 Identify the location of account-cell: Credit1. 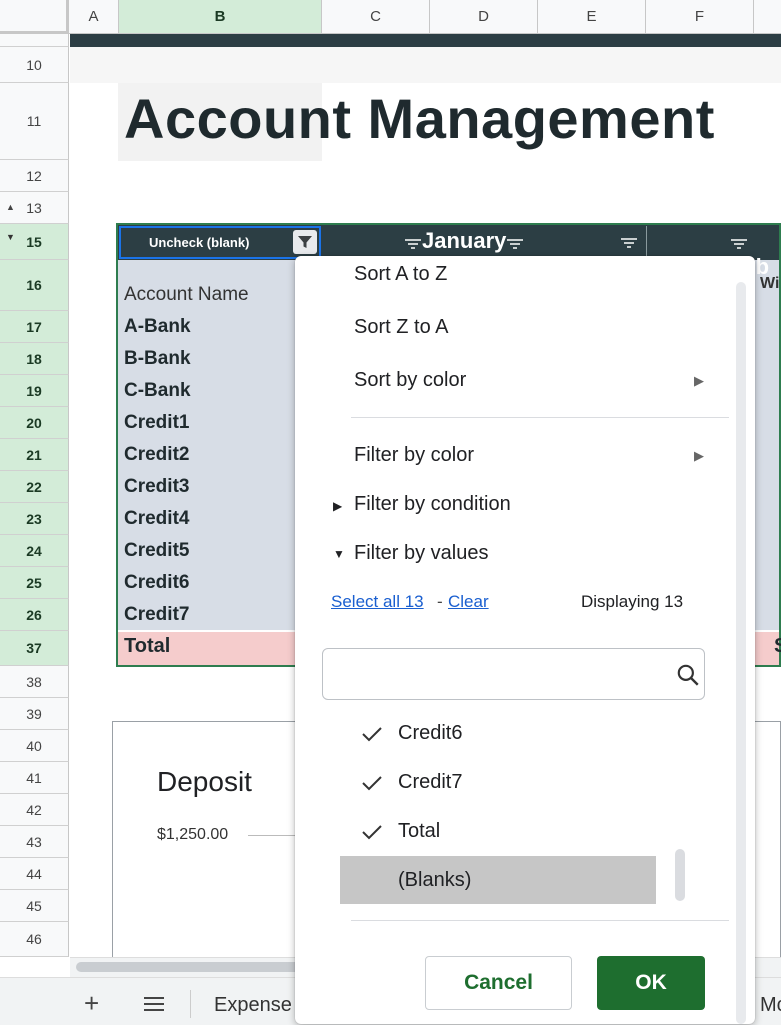
(156, 423).